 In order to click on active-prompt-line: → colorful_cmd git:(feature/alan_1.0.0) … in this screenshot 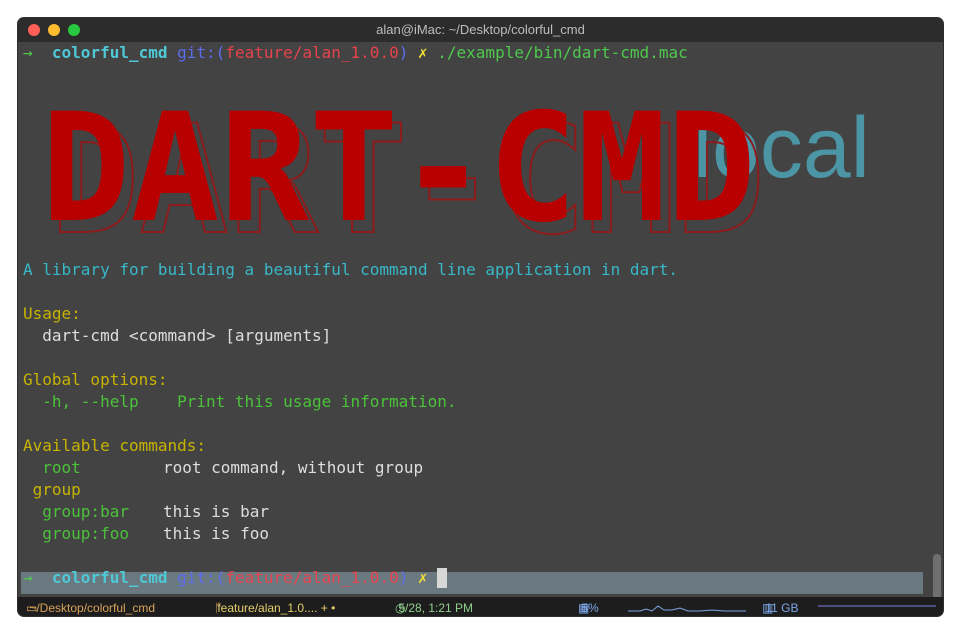, I will do `click(235, 578)`.